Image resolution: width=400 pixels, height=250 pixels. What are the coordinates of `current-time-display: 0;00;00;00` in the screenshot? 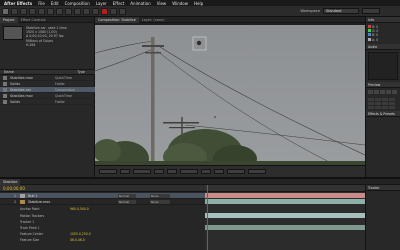 It's located at (14, 188).